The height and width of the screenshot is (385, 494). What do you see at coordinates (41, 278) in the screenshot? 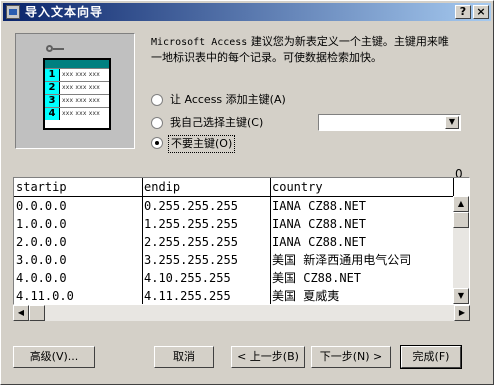
I see `table-cell: 4.0.0.0` at bounding box center [41, 278].